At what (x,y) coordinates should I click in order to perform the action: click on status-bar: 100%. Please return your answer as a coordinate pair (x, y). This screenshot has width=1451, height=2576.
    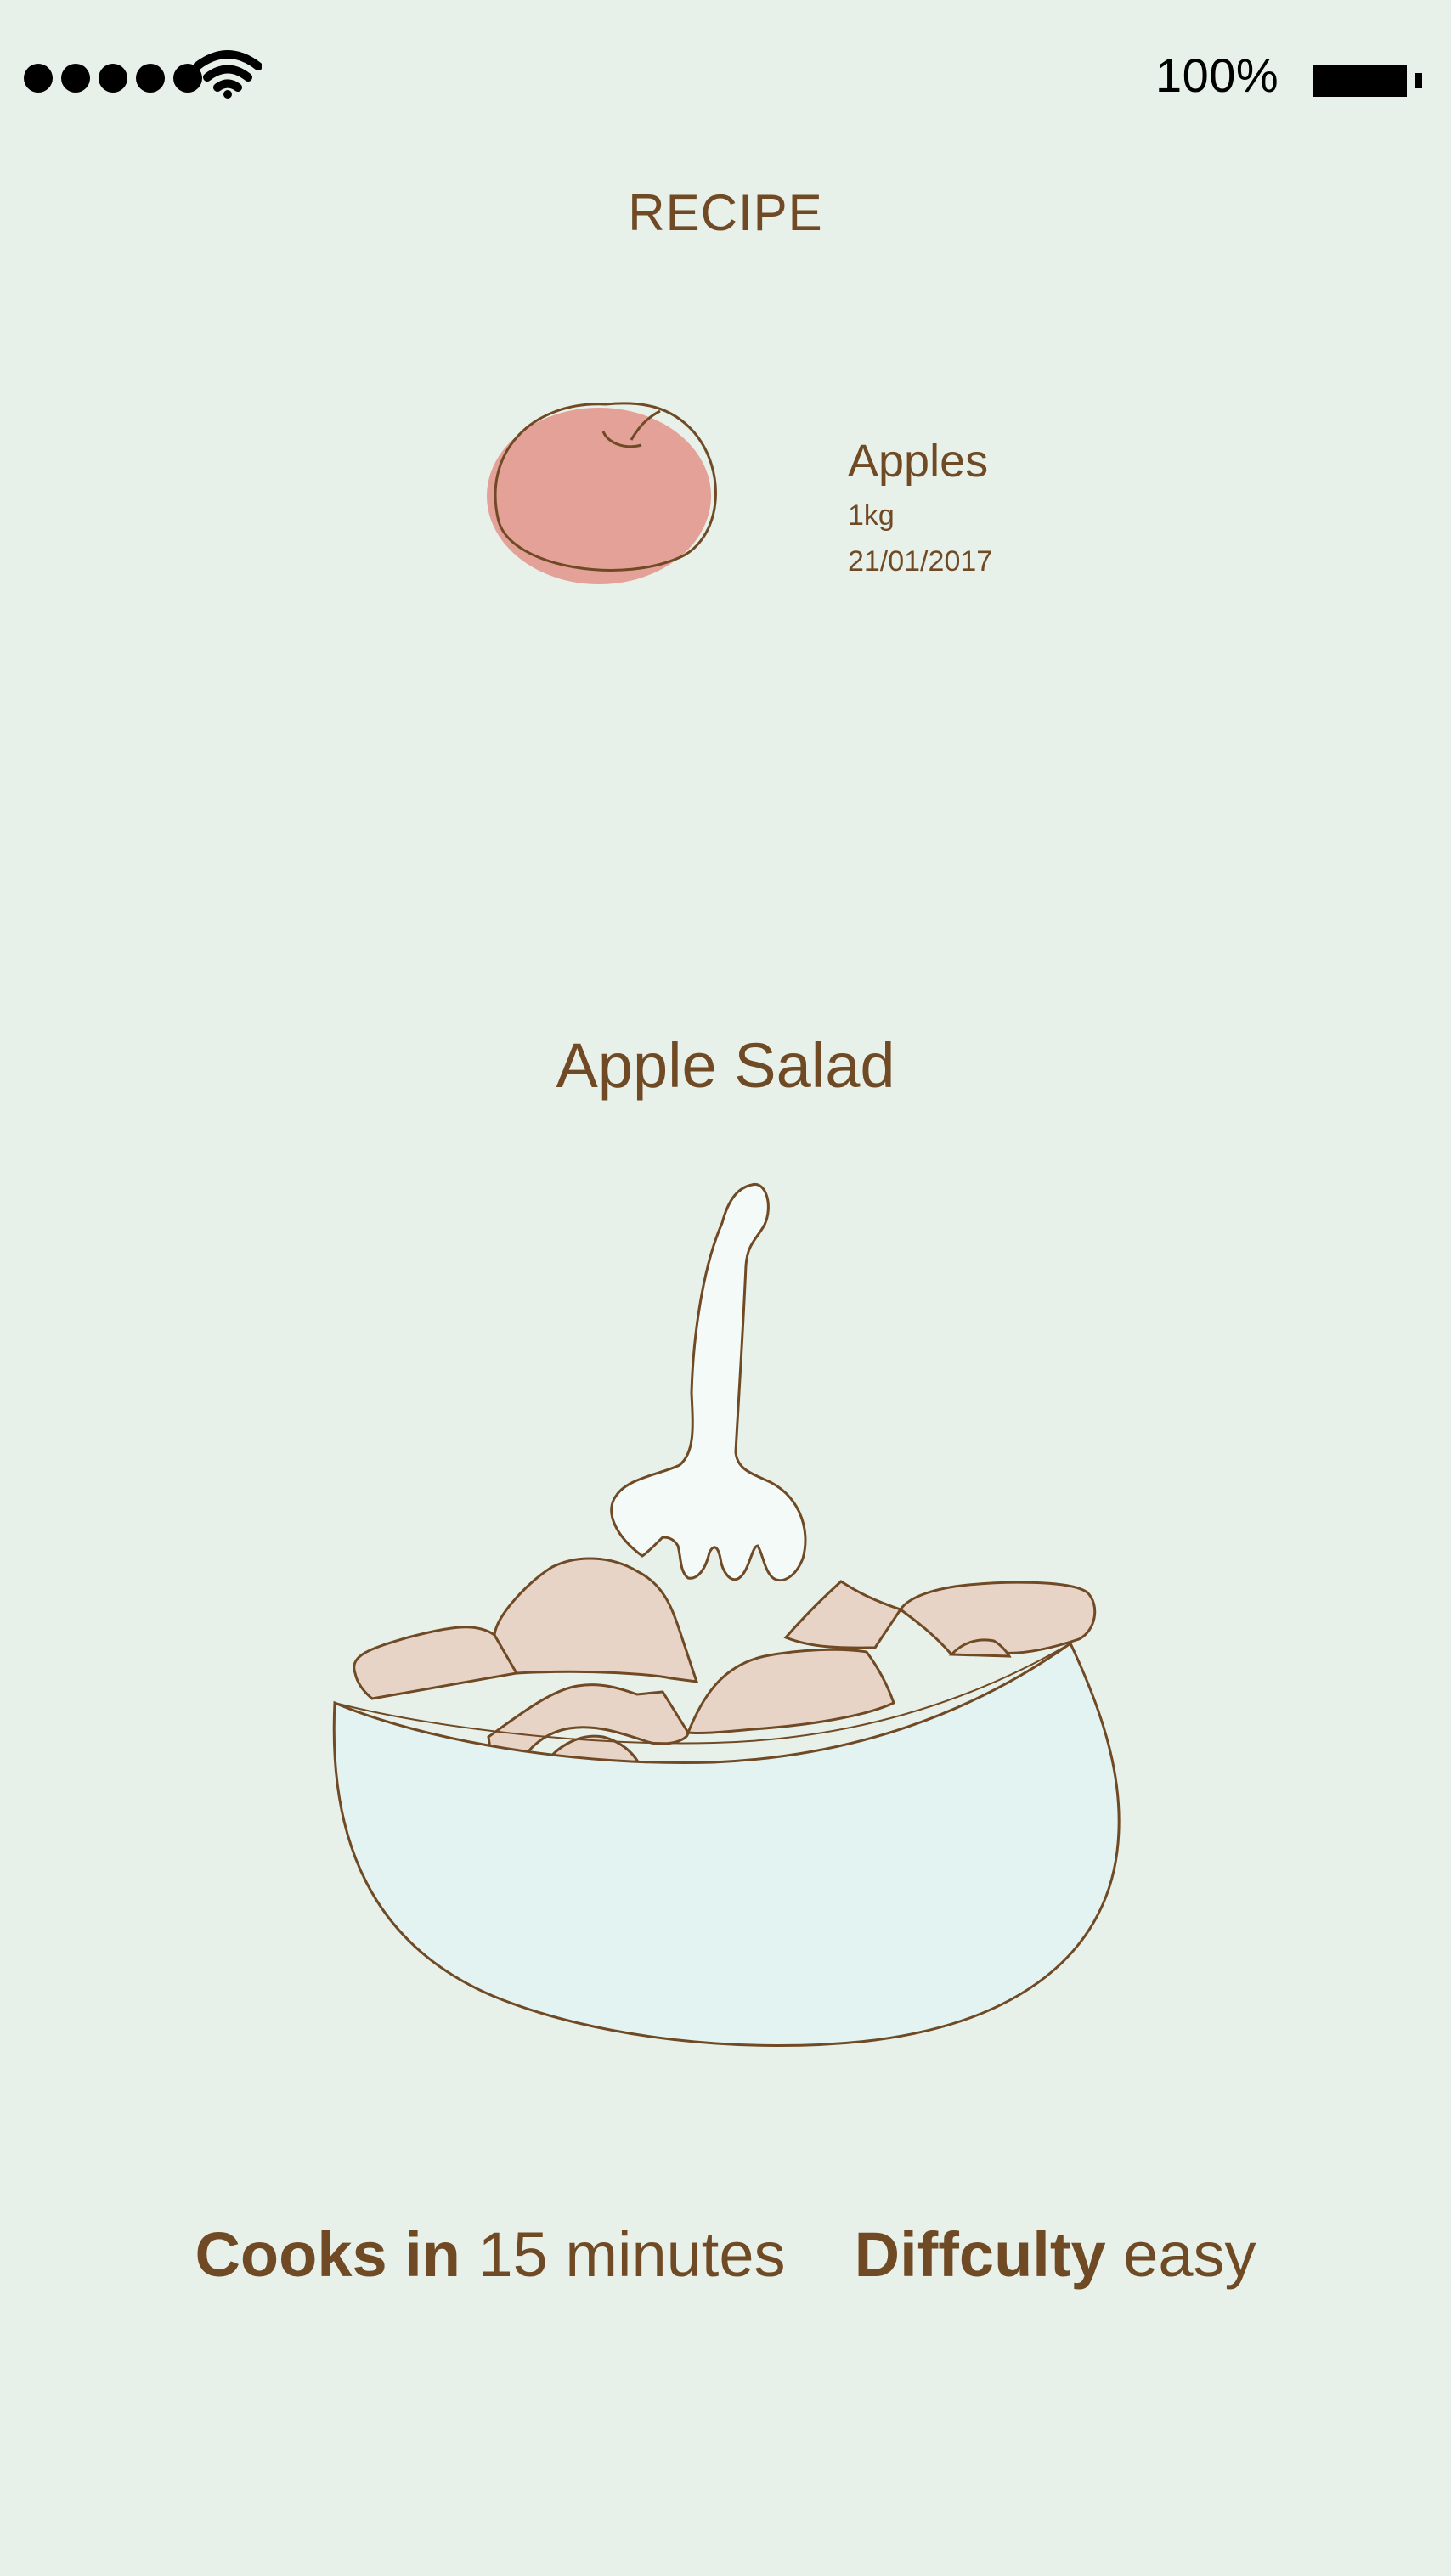
    Looking at the image, I should click on (725, 76).